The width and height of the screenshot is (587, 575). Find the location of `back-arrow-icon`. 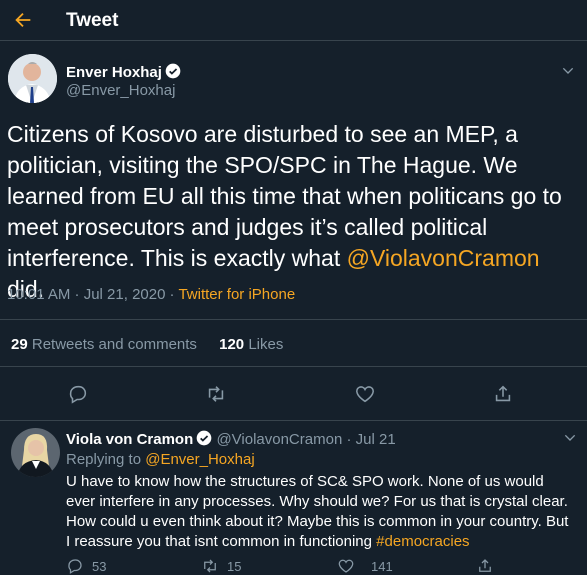

back-arrow-icon is located at coordinates (23, 20).